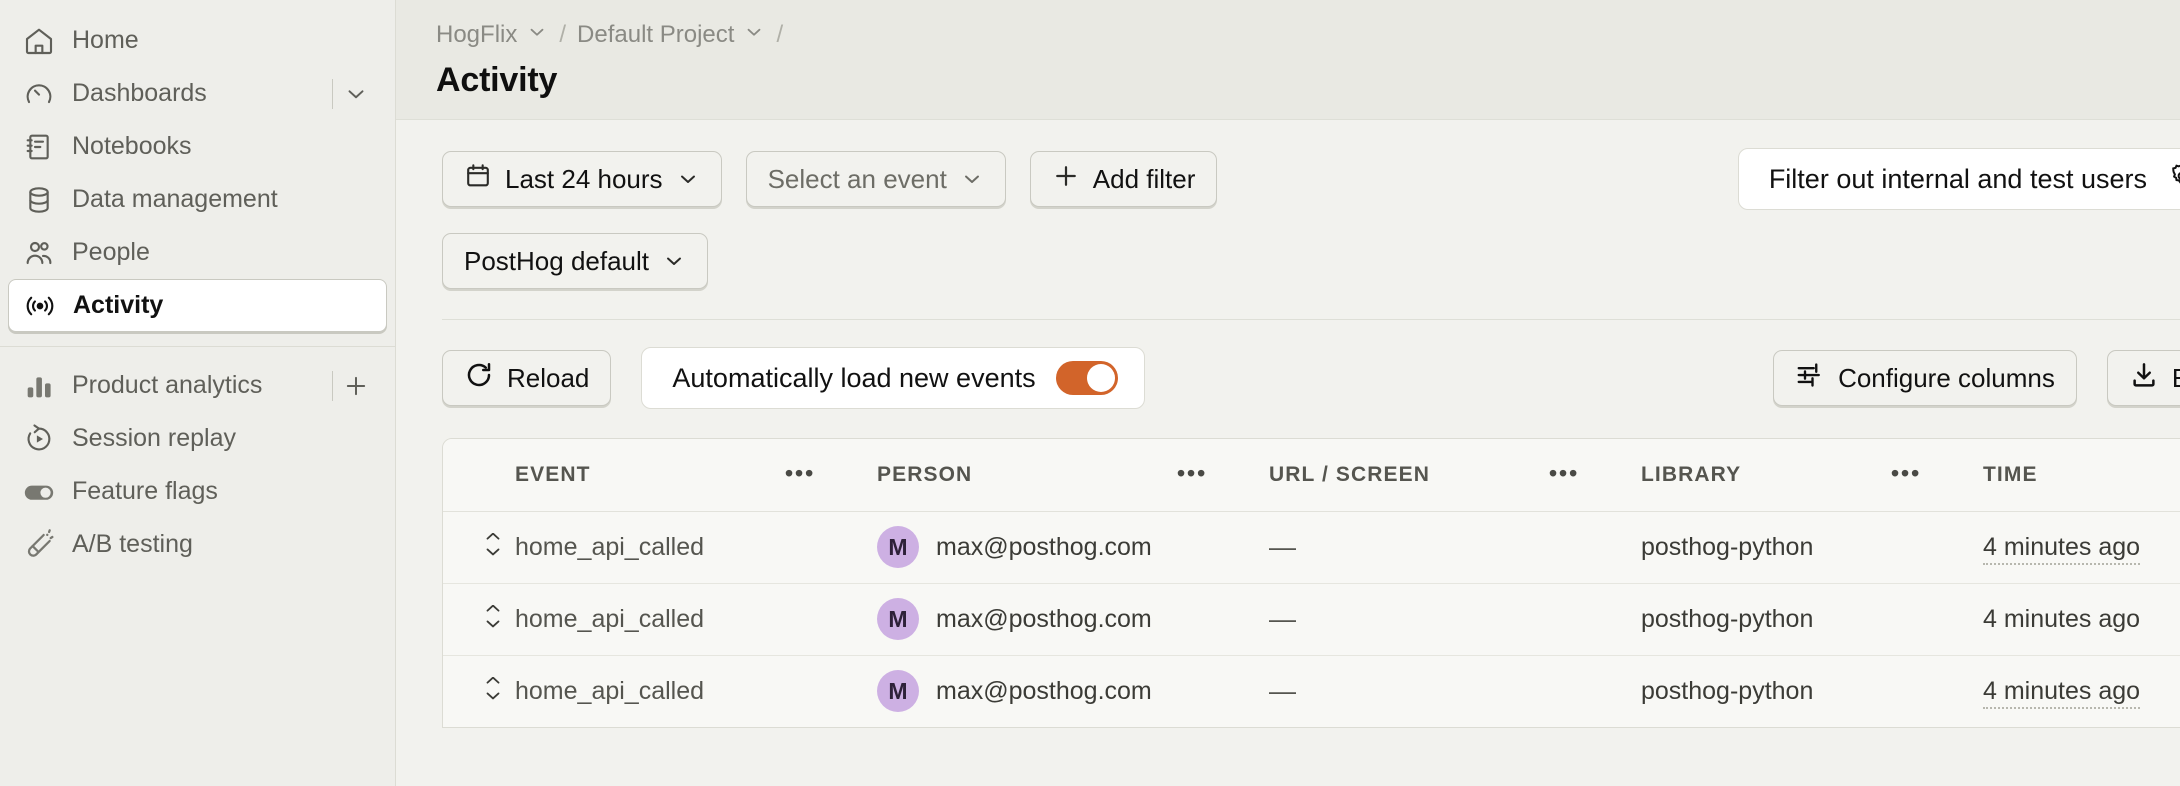 Image resolution: width=2180 pixels, height=786 pixels. I want to click on sidebar-item-data-management: Data management, so click(197, 199).